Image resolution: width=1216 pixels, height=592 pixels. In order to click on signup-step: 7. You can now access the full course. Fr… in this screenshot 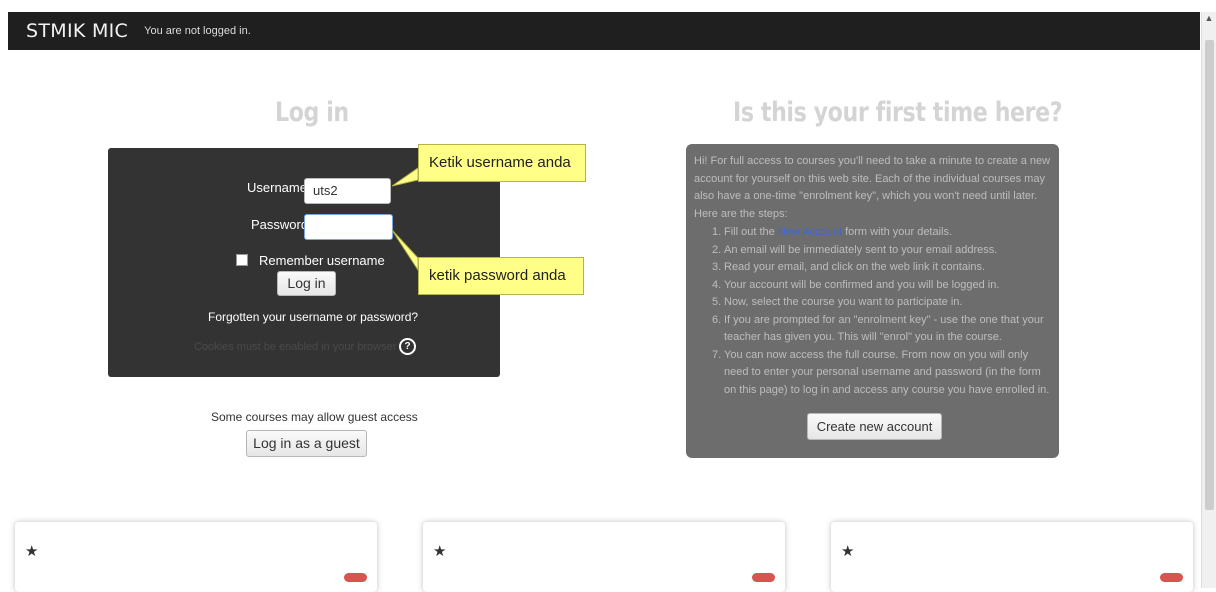, I will do `click(881, 372)`.